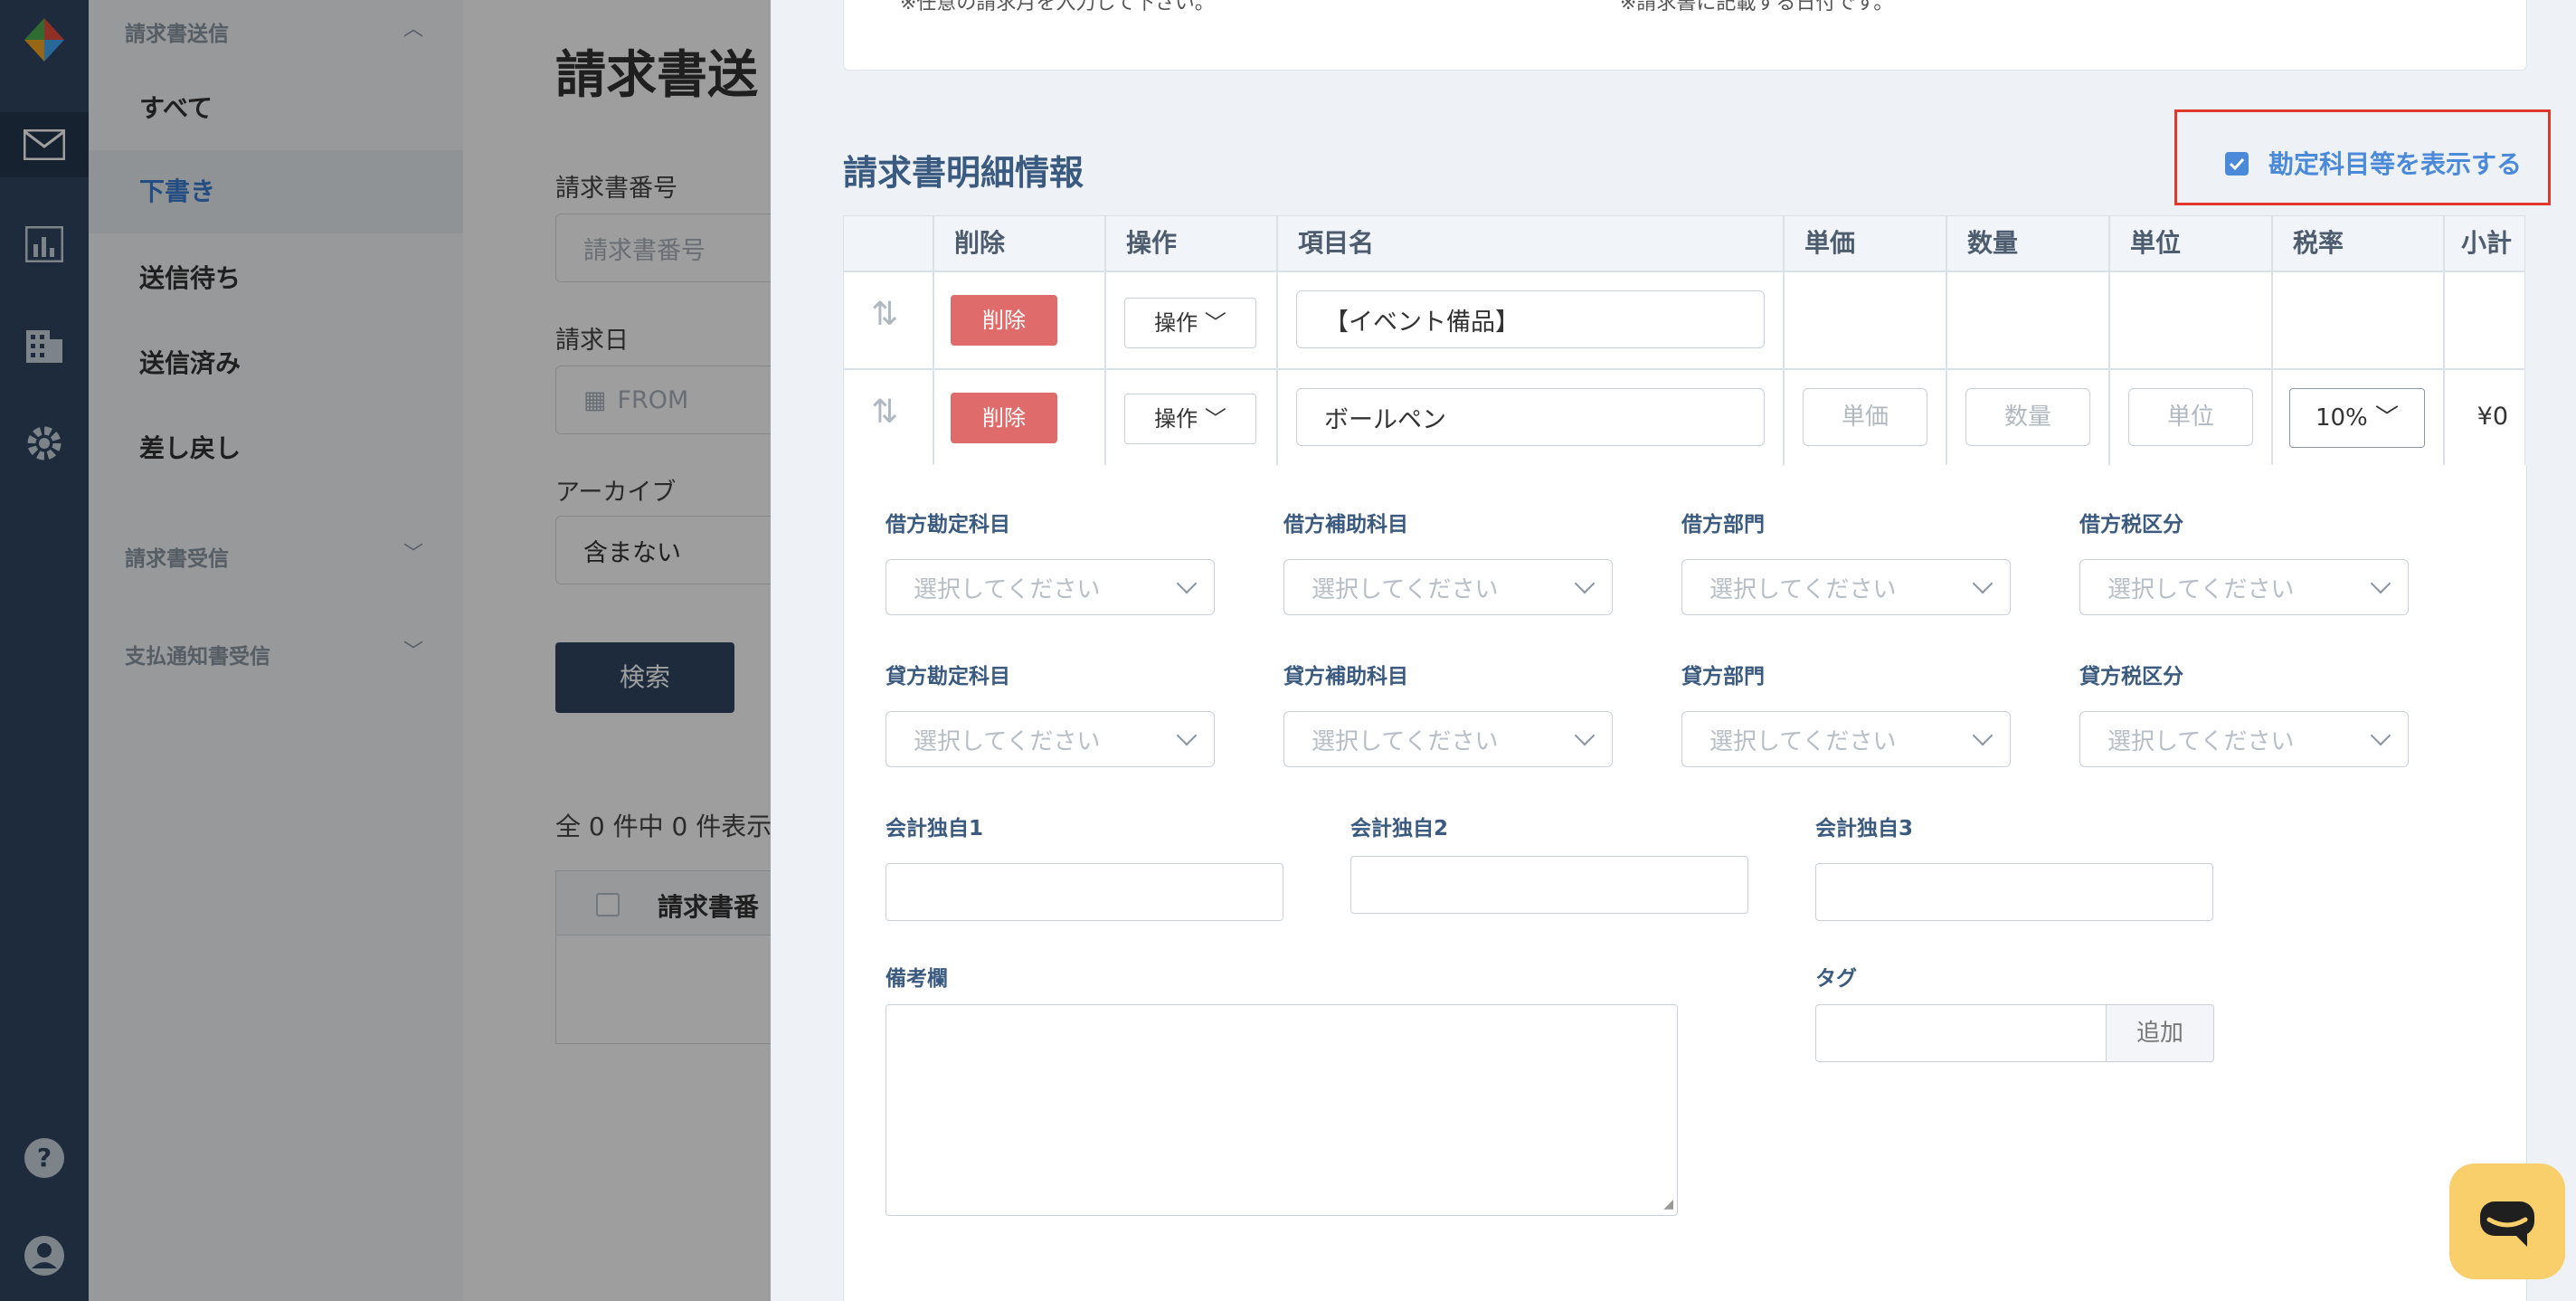 Image resolution: width=2576 pixels, height=1301 pixels. I want to click on debit-tax-class-select: 選択してください, so click(2244, 587).